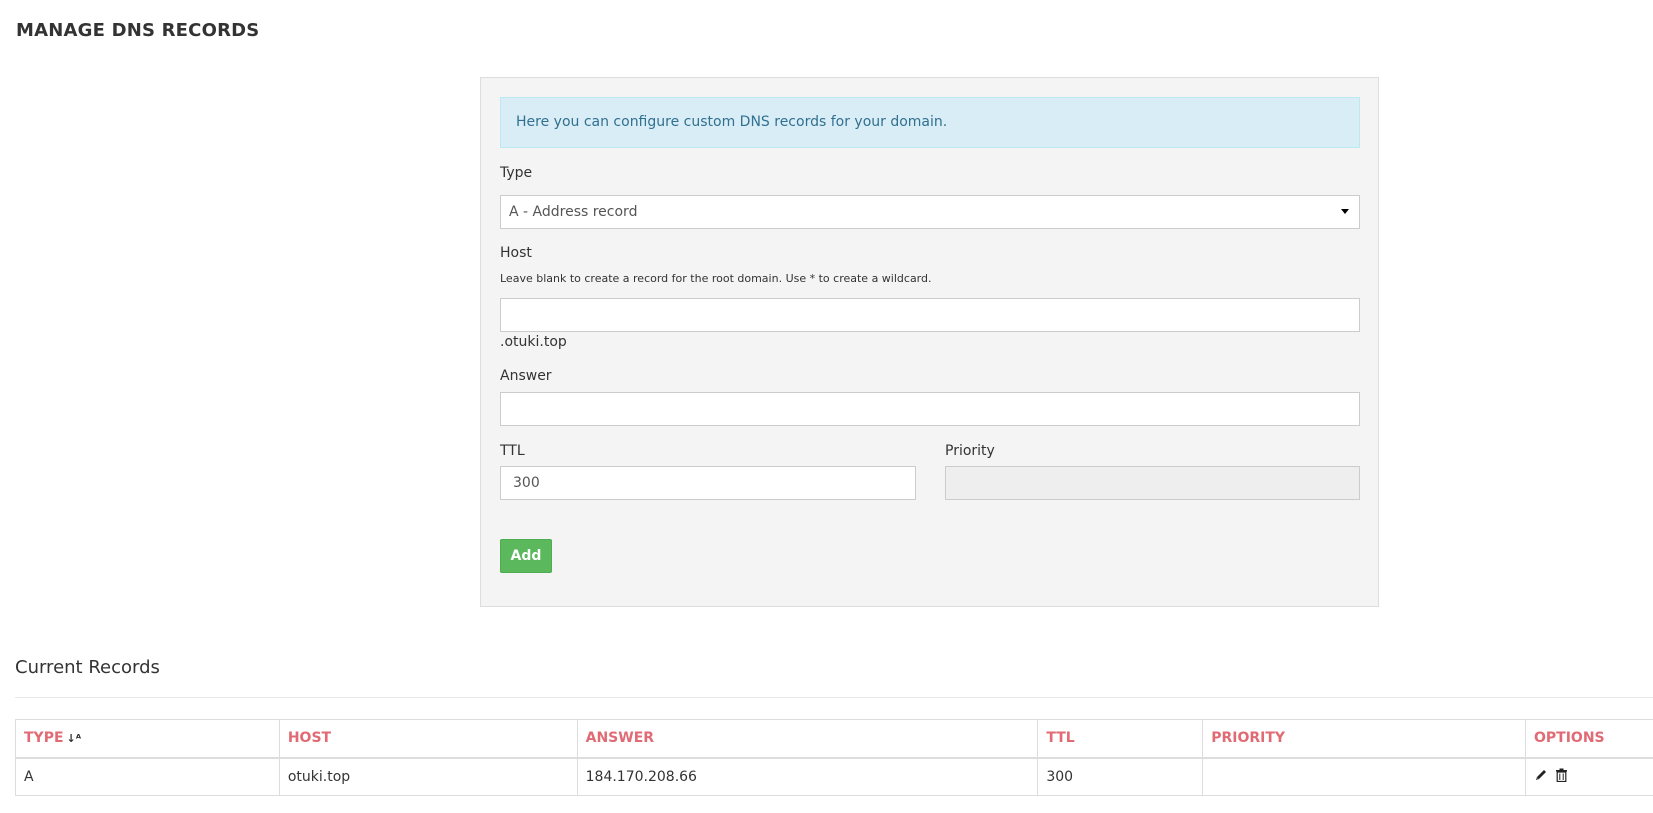 This screenshot has width=1653, height=813. What do you see at coordinates (147, 776) in the screenshot?
I see `cell-type: A` at bounding box center [147, 776].